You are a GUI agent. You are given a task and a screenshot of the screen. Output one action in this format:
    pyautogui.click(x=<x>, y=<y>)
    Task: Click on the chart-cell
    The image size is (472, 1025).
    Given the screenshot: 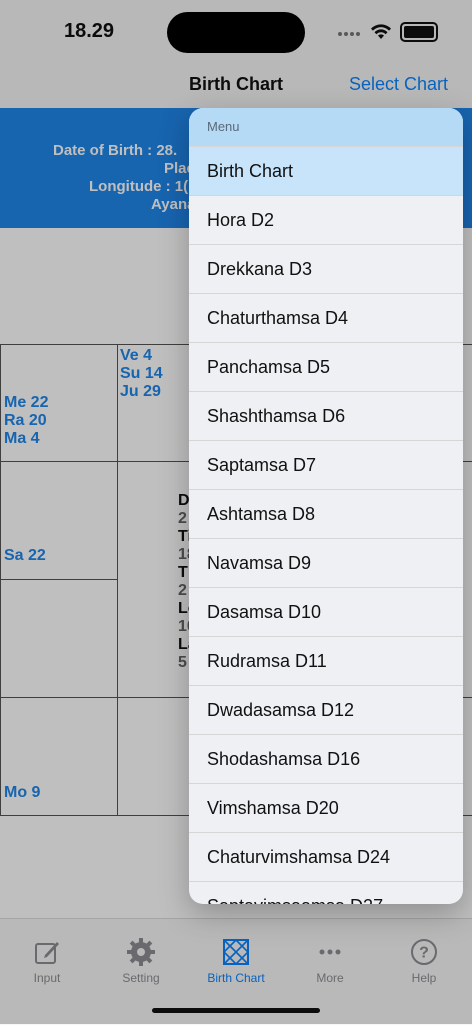 What is the action you would take?
    pyautogui.click(x=59, y=638)
    